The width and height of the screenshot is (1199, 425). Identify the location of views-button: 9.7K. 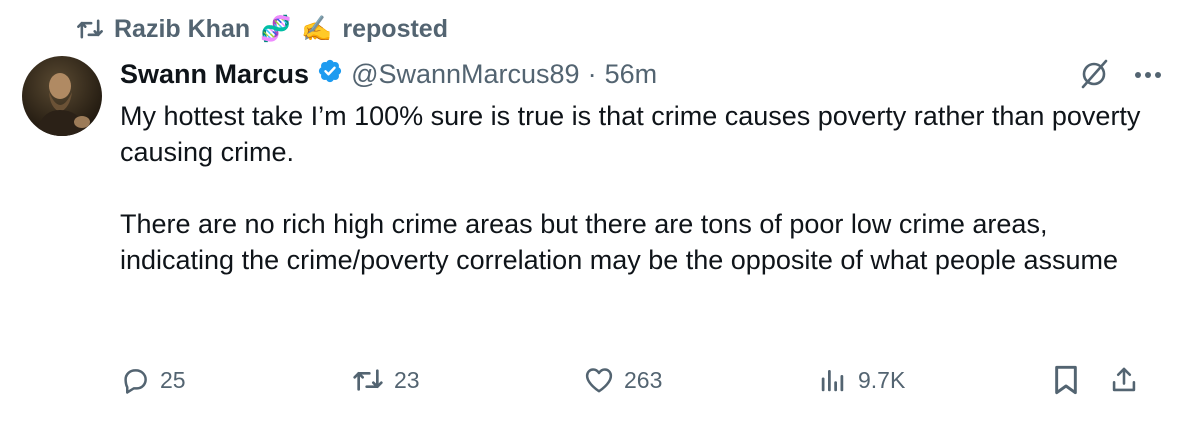
(861, 380).